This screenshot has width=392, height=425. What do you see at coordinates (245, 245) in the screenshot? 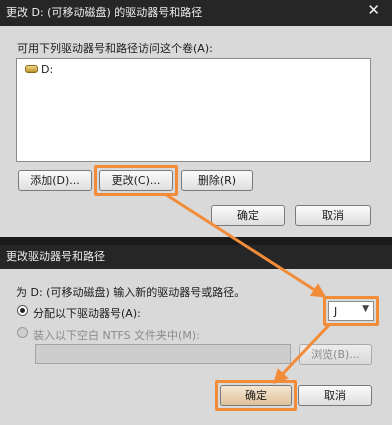
I see `arrow-to-drive-letter` at bounding box center [245, 245].